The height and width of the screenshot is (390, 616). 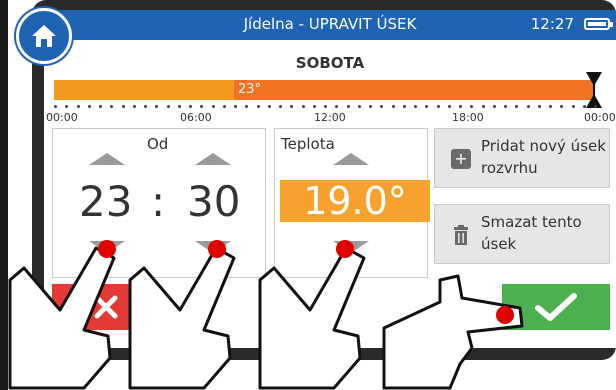 What do you see at coordinates (144, 90) in the screenshot?
I see `timeline-segment-early` at bounding box center [144, 90].